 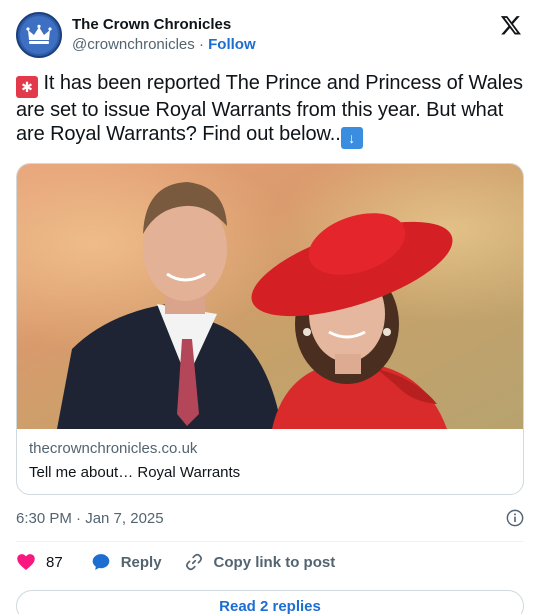 I want to click on follow-button: Follow, so click(x=232, y=44).